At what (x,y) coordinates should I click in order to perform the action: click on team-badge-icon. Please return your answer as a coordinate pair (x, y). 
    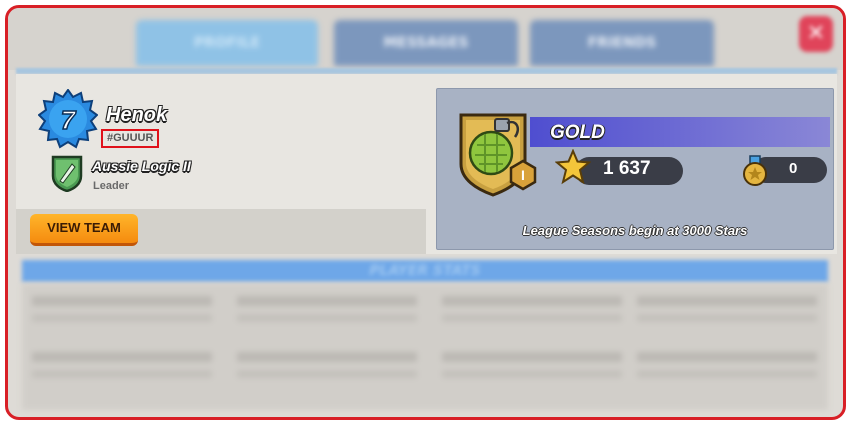
    Looking at the image, I should click on (67, 173).